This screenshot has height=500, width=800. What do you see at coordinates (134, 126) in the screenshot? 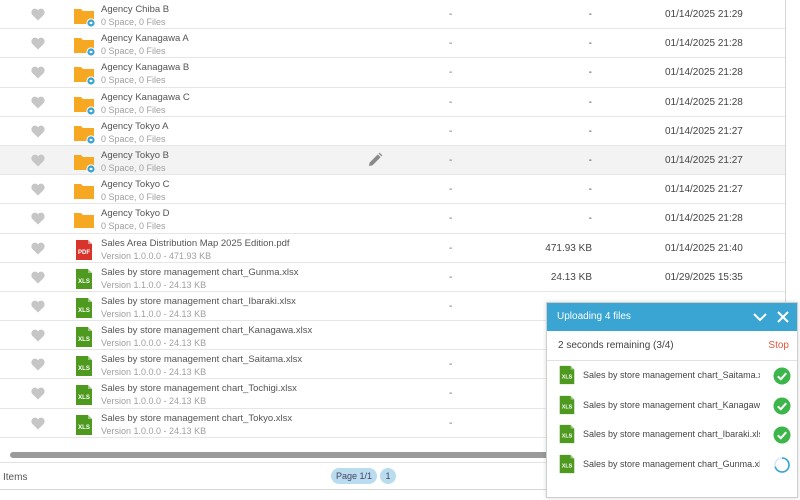
I see `file-name: Agency Tokyo A` at bounding box center [134, 126].